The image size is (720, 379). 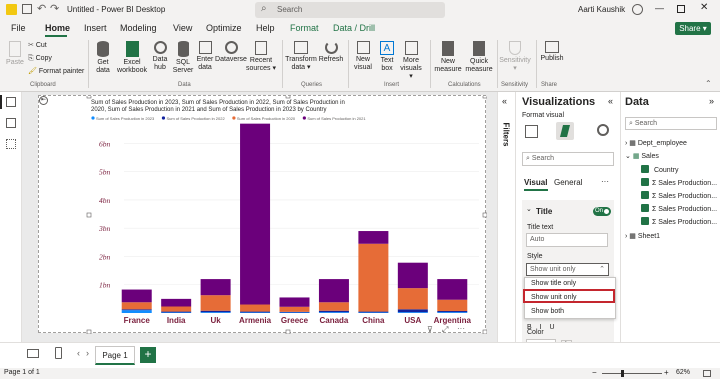 What do you see at coordinates (205, 56) in the screenshot?
I see `enter-data-button: Enter data` at bounding box center [205, 56].